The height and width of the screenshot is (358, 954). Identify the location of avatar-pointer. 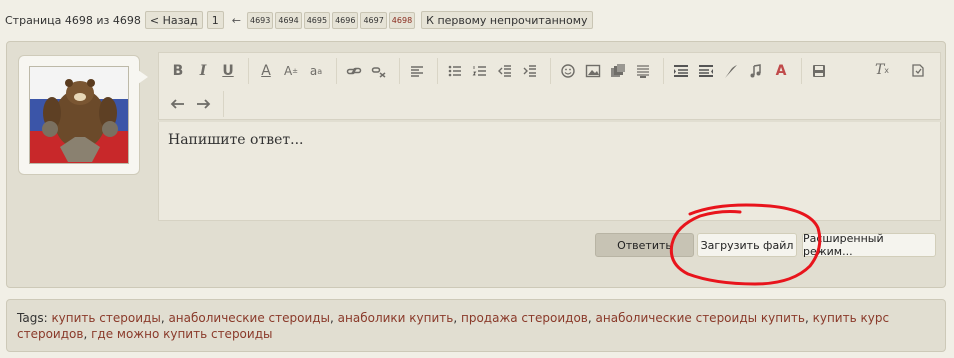
(143, 77).